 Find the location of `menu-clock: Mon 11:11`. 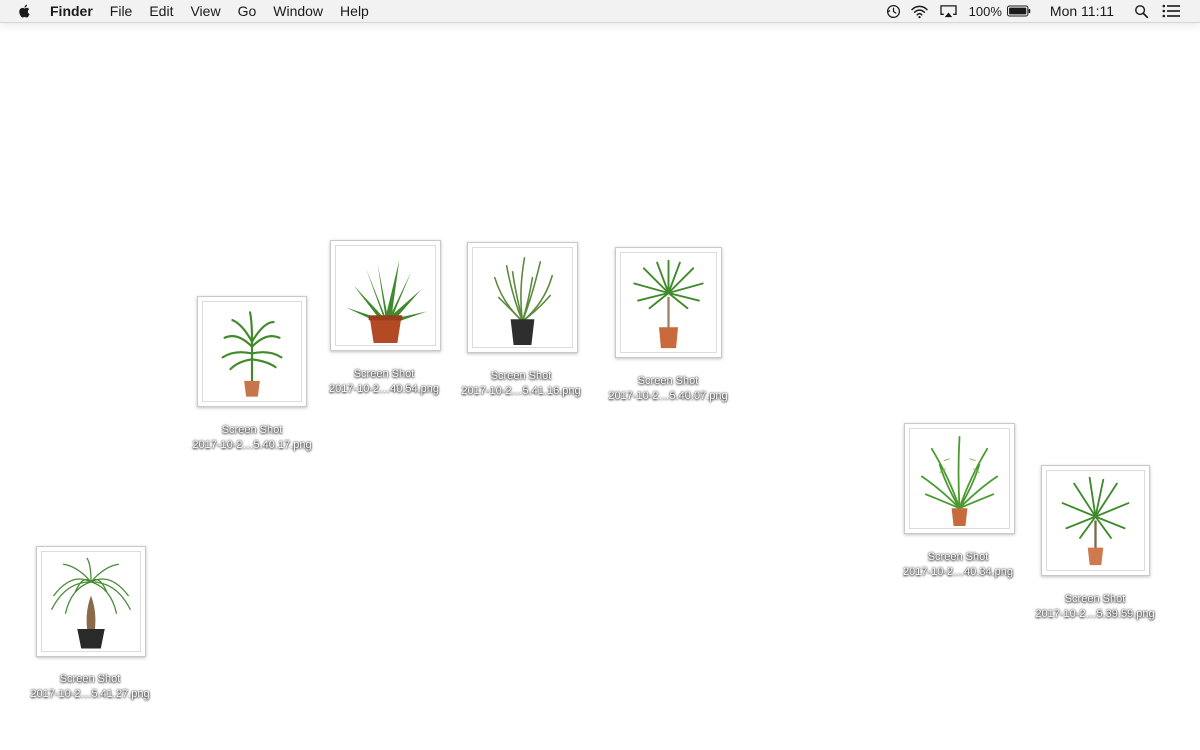

menu-clock: Mon 11:11 is located at coordinates (1082, 11).